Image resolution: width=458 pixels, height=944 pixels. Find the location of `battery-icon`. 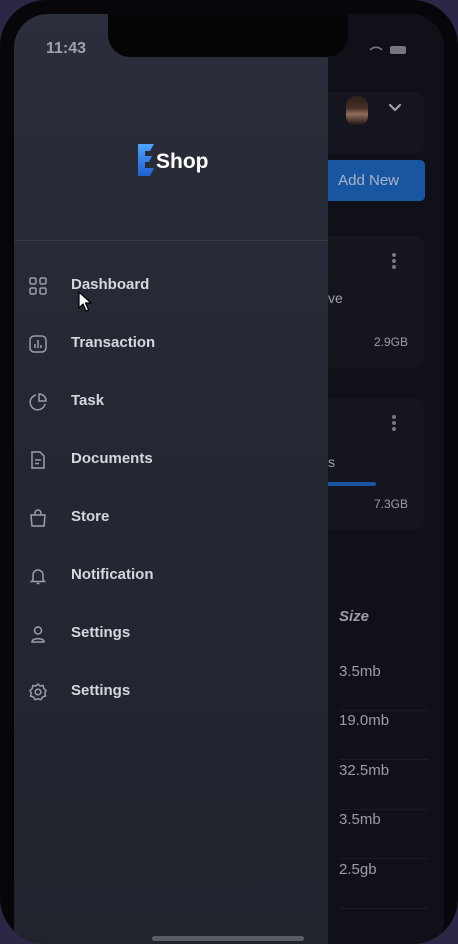

battery-icon is located at coordinates (387, 50).